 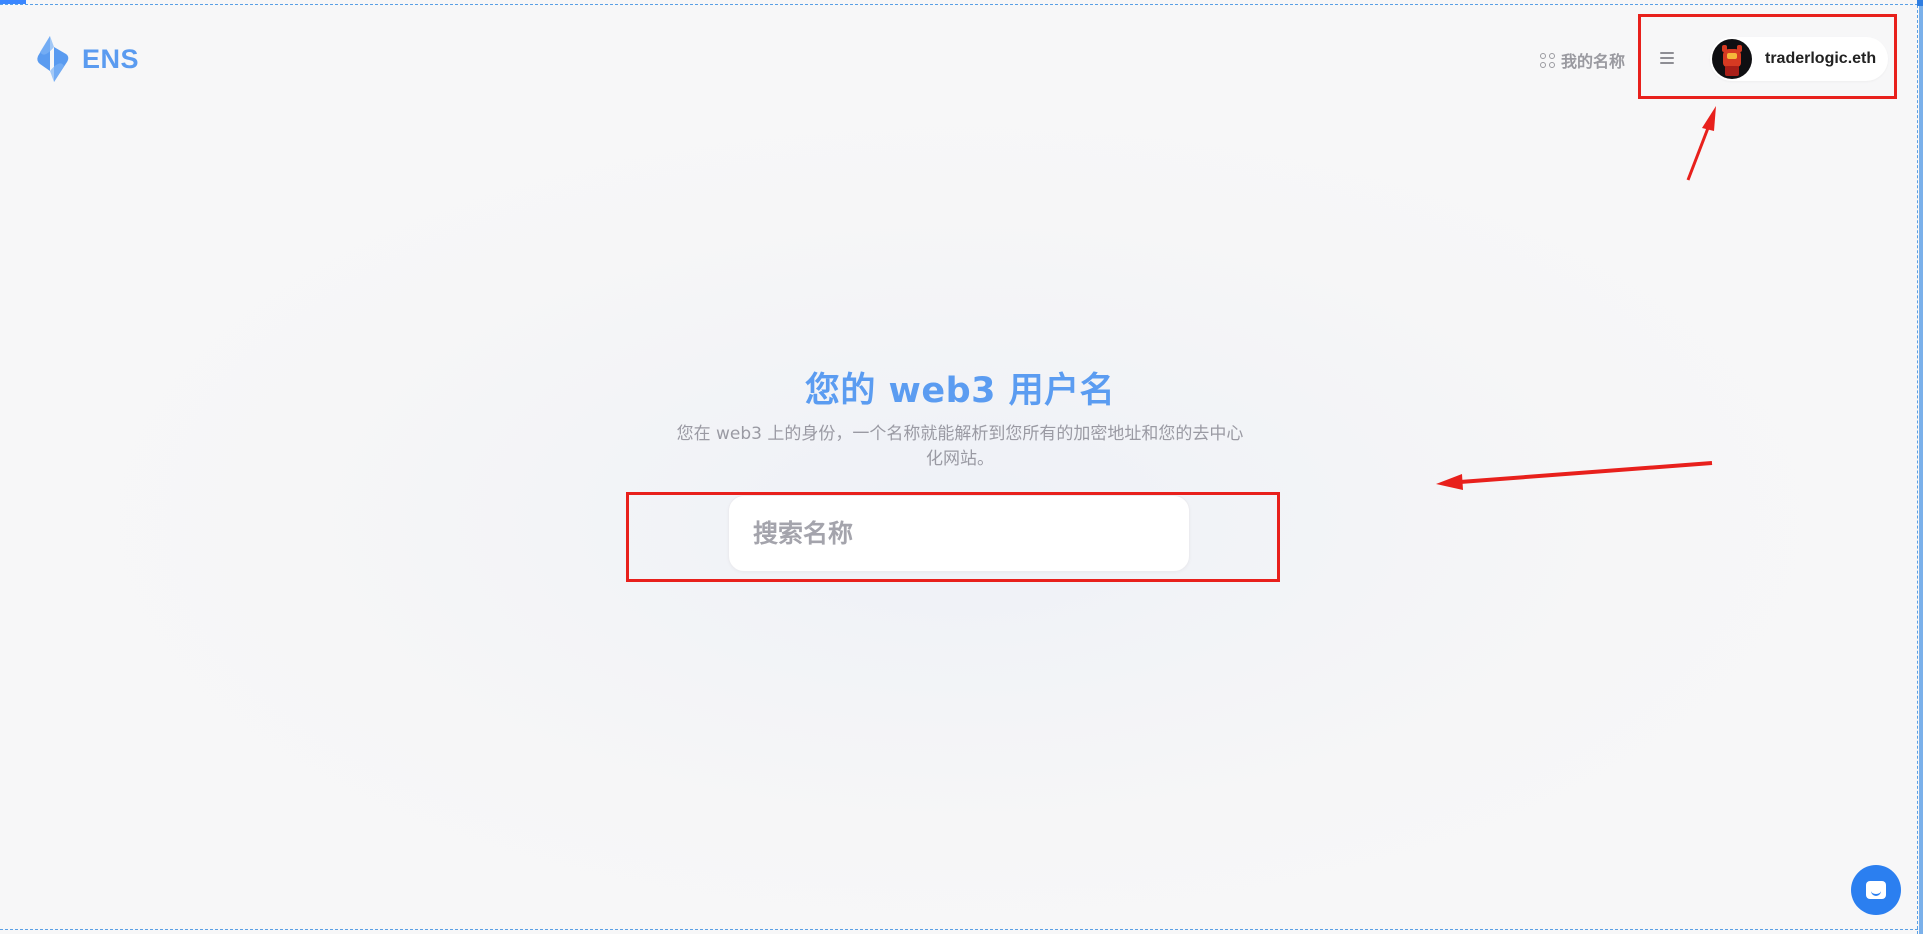 What do you see at coordinates (13, 2) in the screenshot?
I see `frame-corner-mark` at bounding box center [13, 2].